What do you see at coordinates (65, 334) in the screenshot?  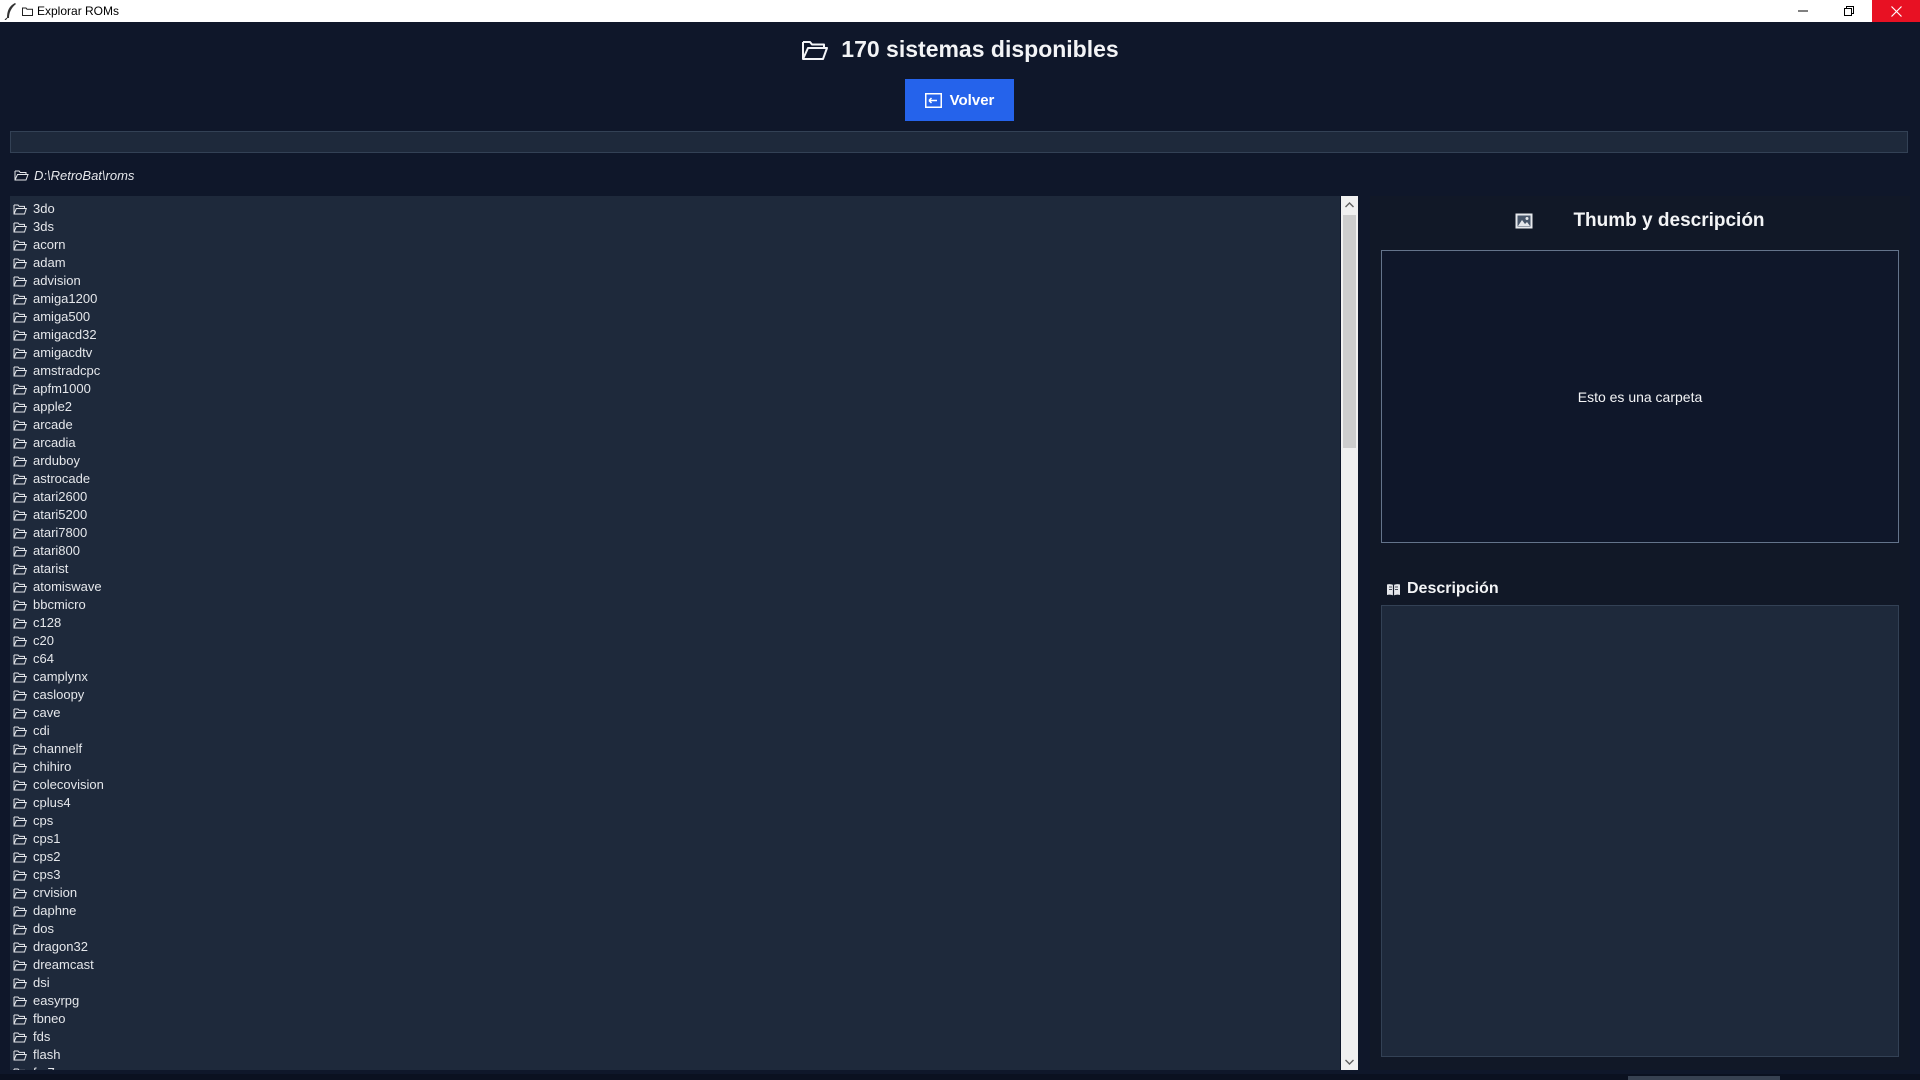 I see `list-item-label: amigacd32` at bounding box center [65, 334].